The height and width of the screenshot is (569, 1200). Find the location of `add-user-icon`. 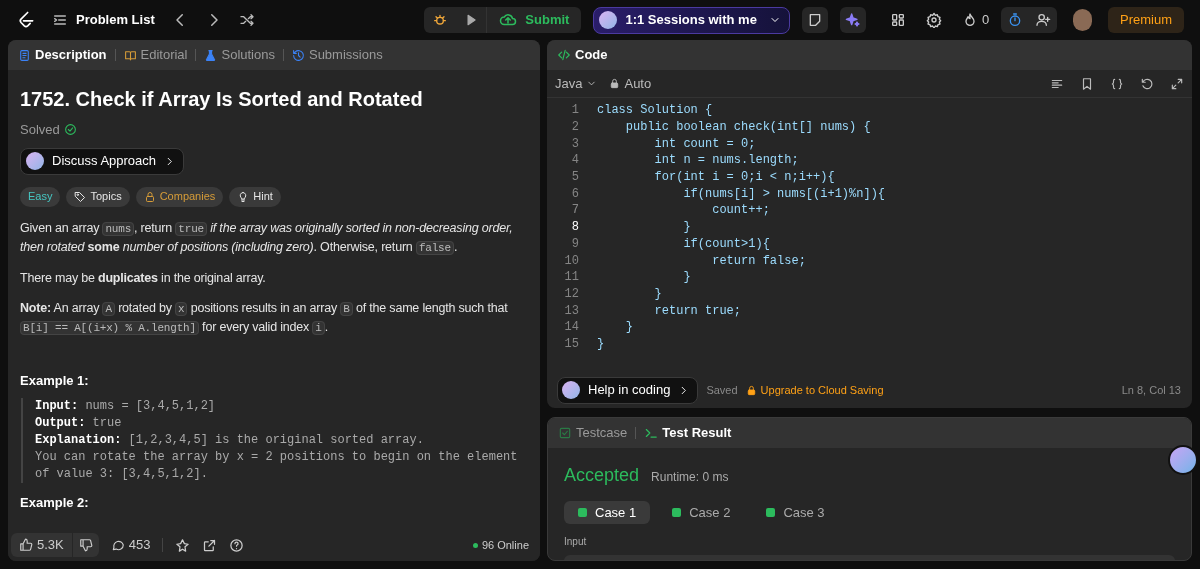

add-user-icon is located at coordinates (1043, 20).